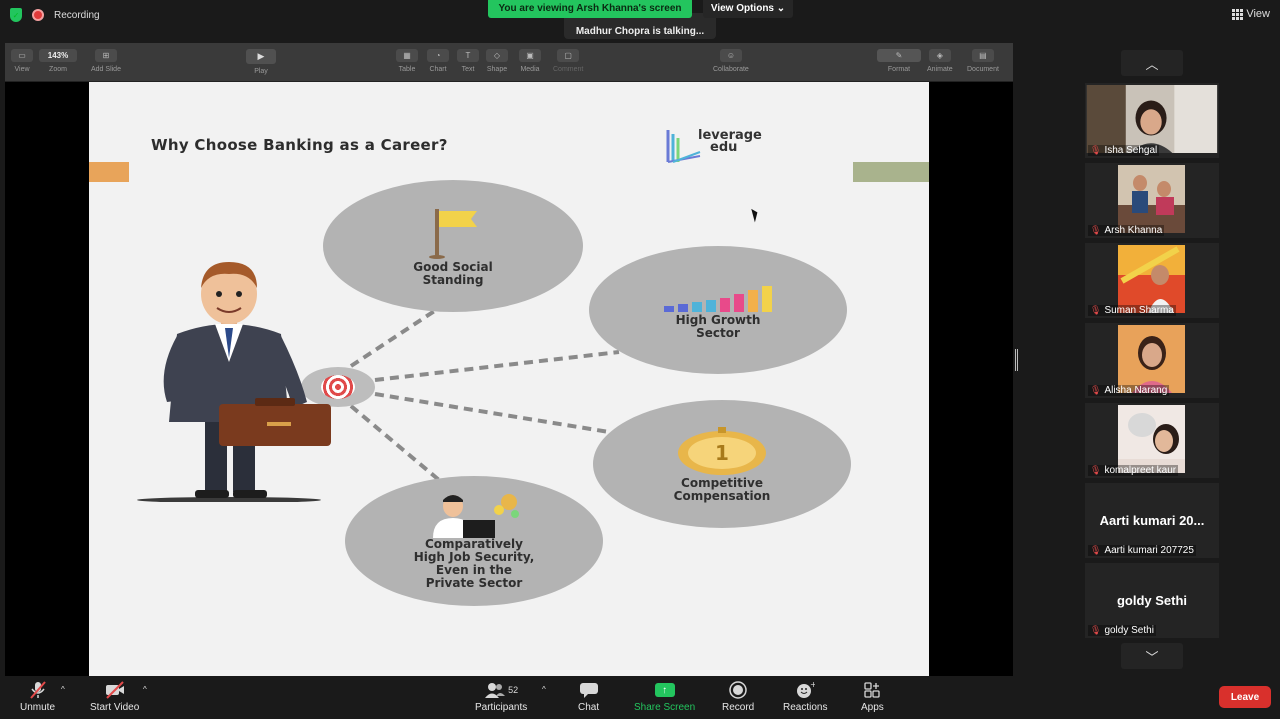 Image resolution: width=1280 pixels, height=719 pixels. What do you see at coordinates (438, 69) in the screenshot?
I see `tb-chart-label: Chart` at bounding box center [438, 69].